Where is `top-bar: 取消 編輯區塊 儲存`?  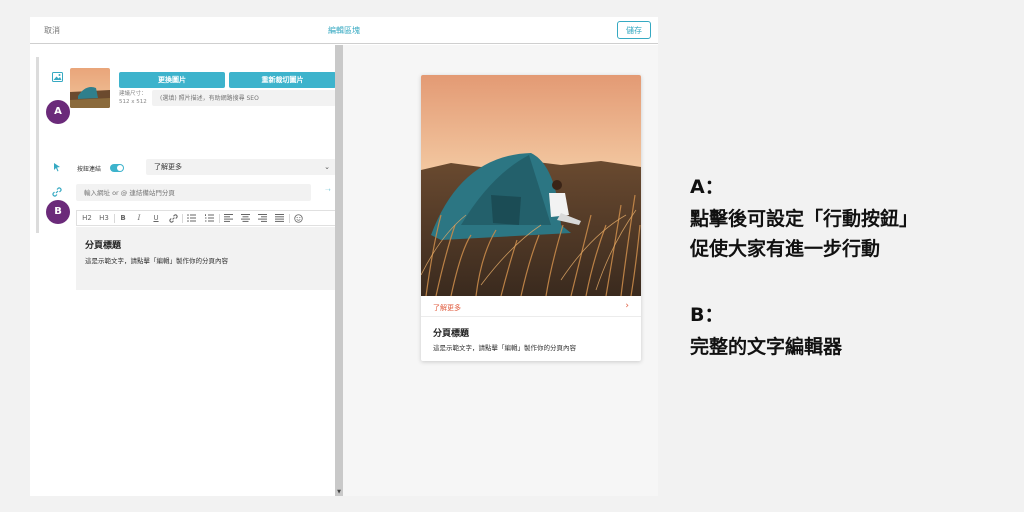 top-bar: 取消 編輯區塊 儲存 is located at coordinates (344, 30).